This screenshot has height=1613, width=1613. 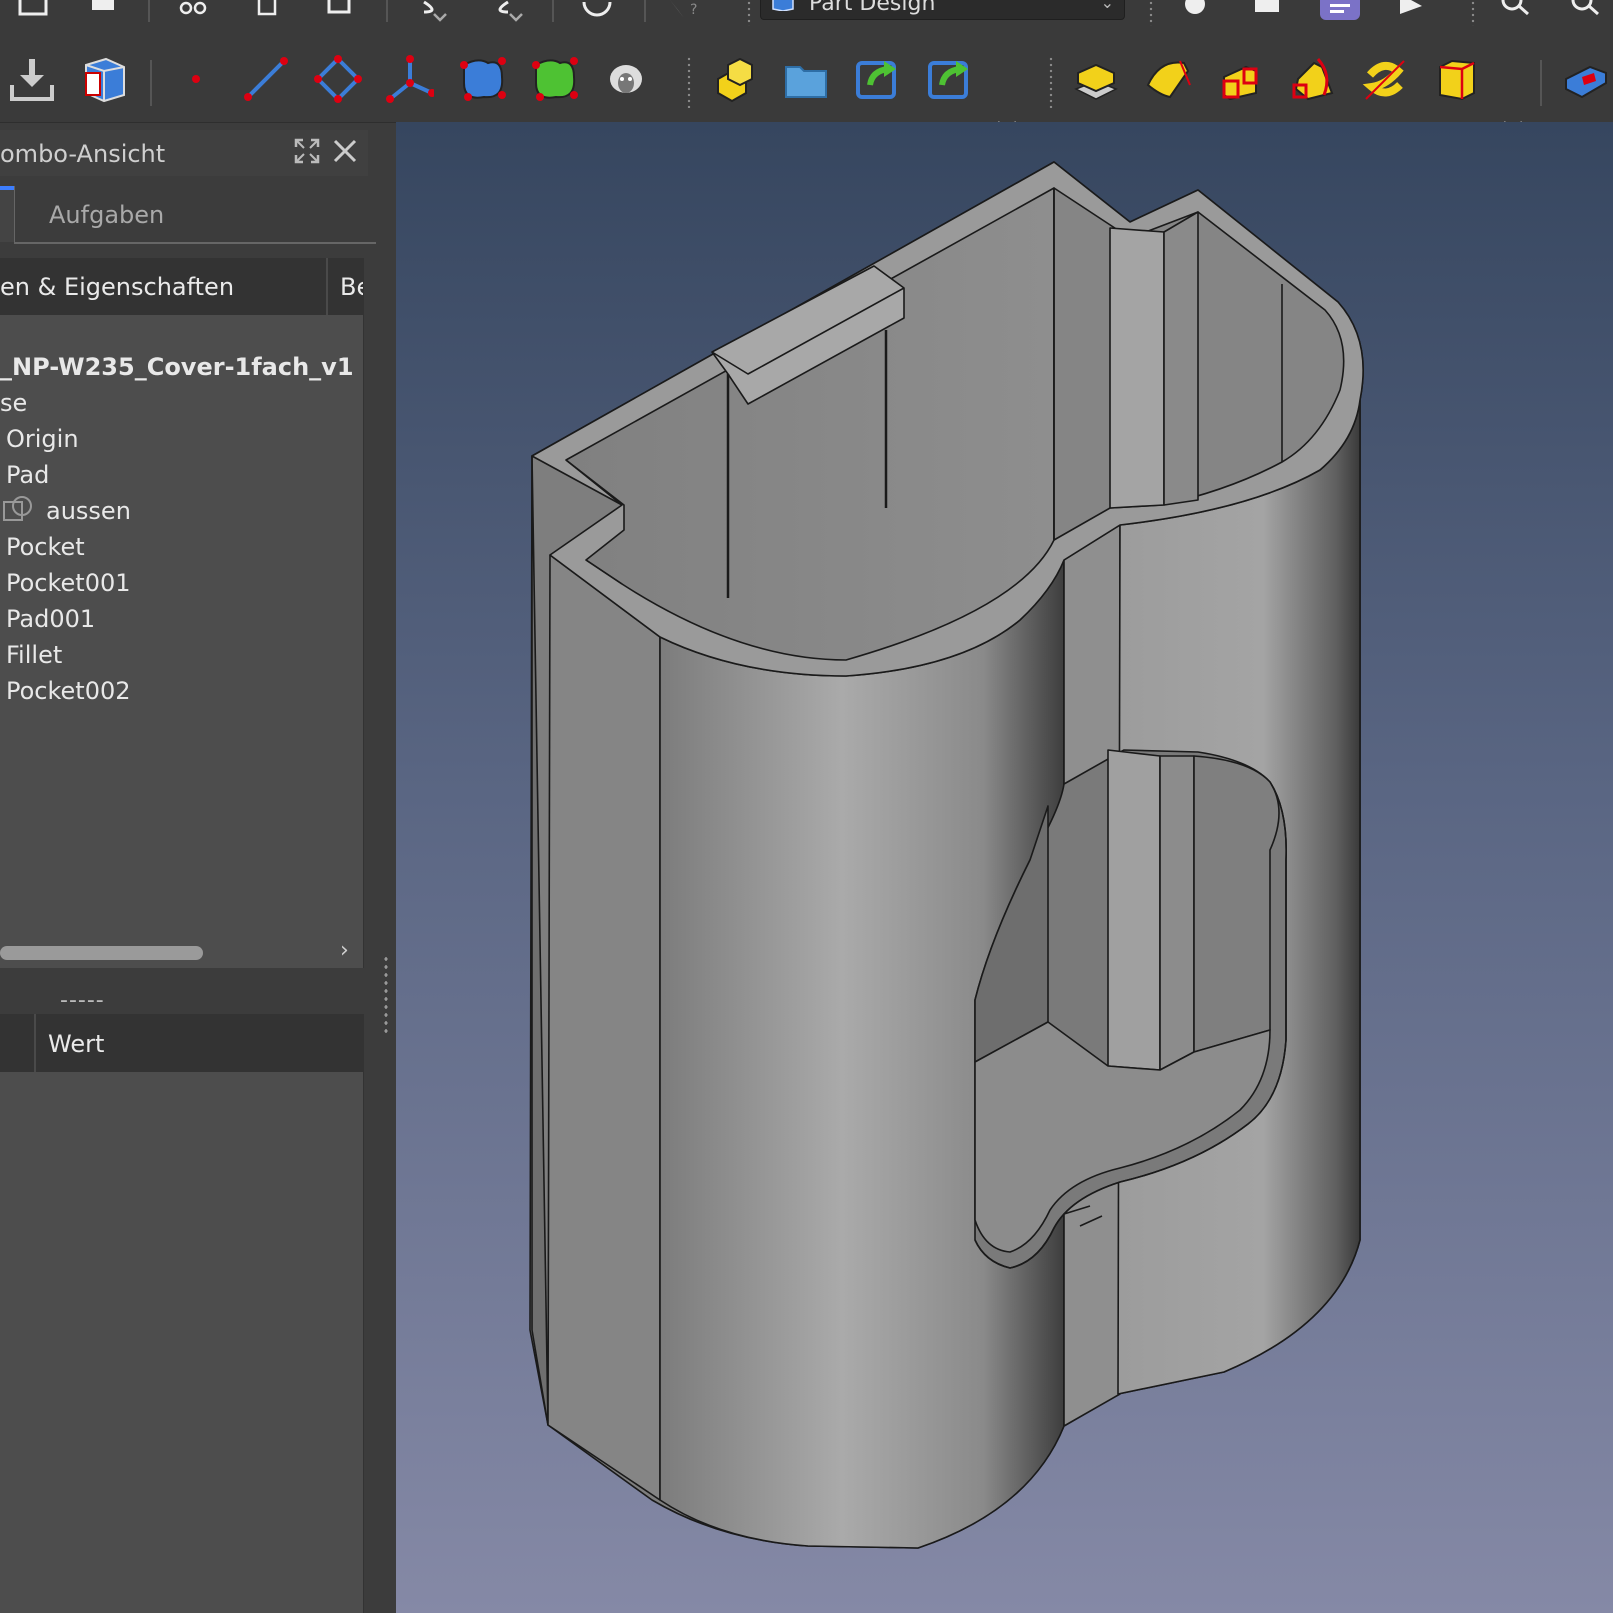 What do you see at coordinates (7, 188) in the screenshot?
I see `tab-active-indicator` at bounding box center [7, 188].